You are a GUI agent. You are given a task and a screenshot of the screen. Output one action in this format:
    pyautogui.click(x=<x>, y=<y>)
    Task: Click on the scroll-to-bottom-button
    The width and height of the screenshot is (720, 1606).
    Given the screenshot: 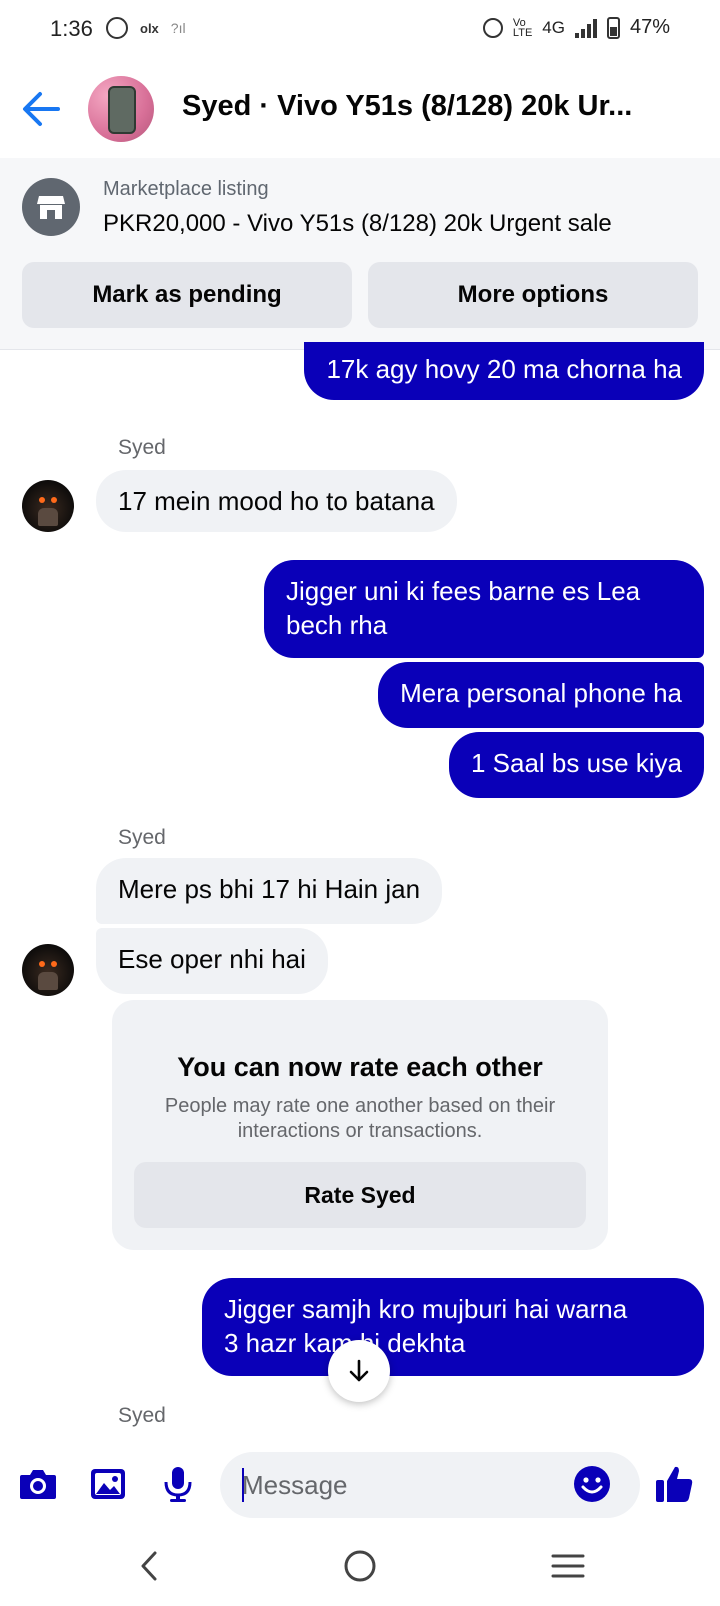 What is the action you would take?
    pyautogui.click(x=359, y=1371)
    